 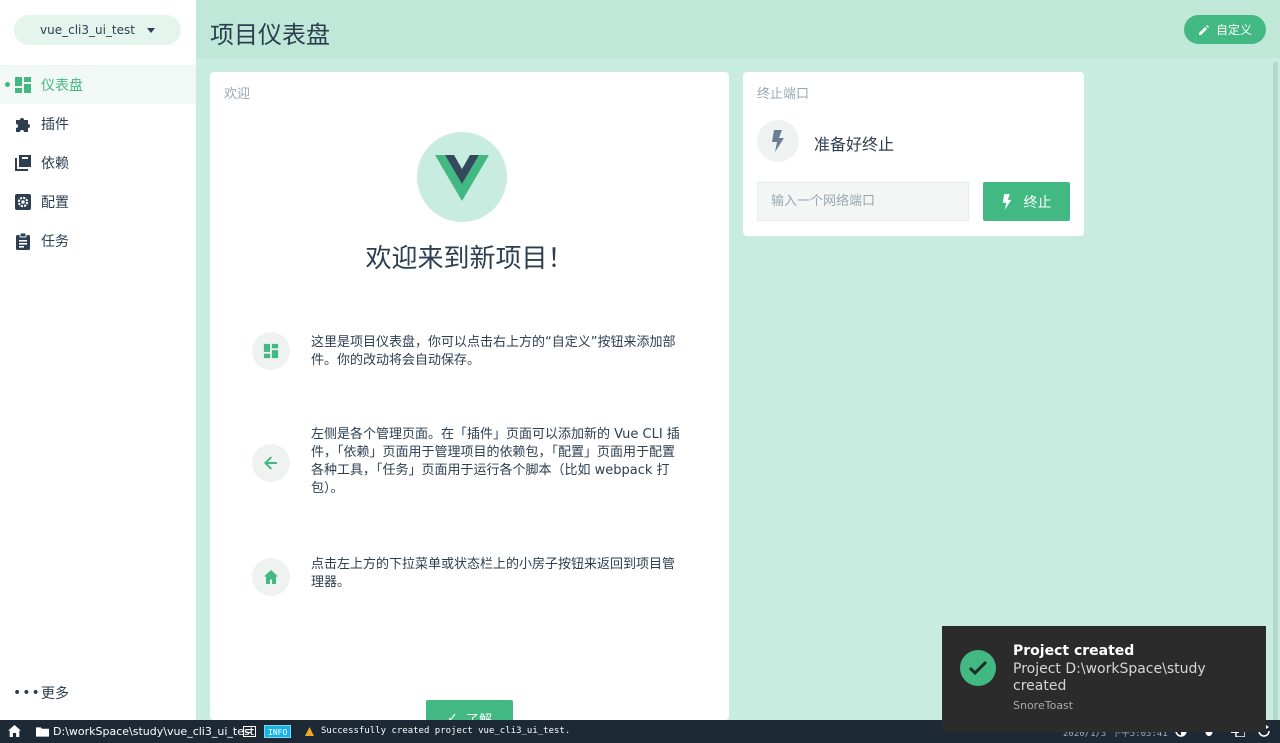 I want to click on clipboard-icon, so click(x=23, y=241).